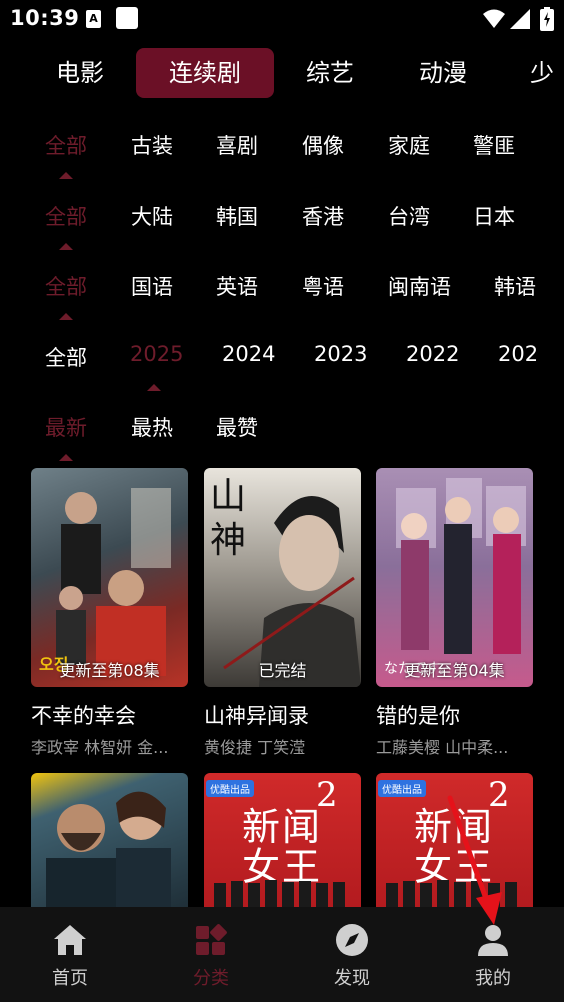 This screenshot has width=564, height=1002. Describe the element at coordinates (228, 540) in the screenshot. I see `svg-text: 神` at that location.